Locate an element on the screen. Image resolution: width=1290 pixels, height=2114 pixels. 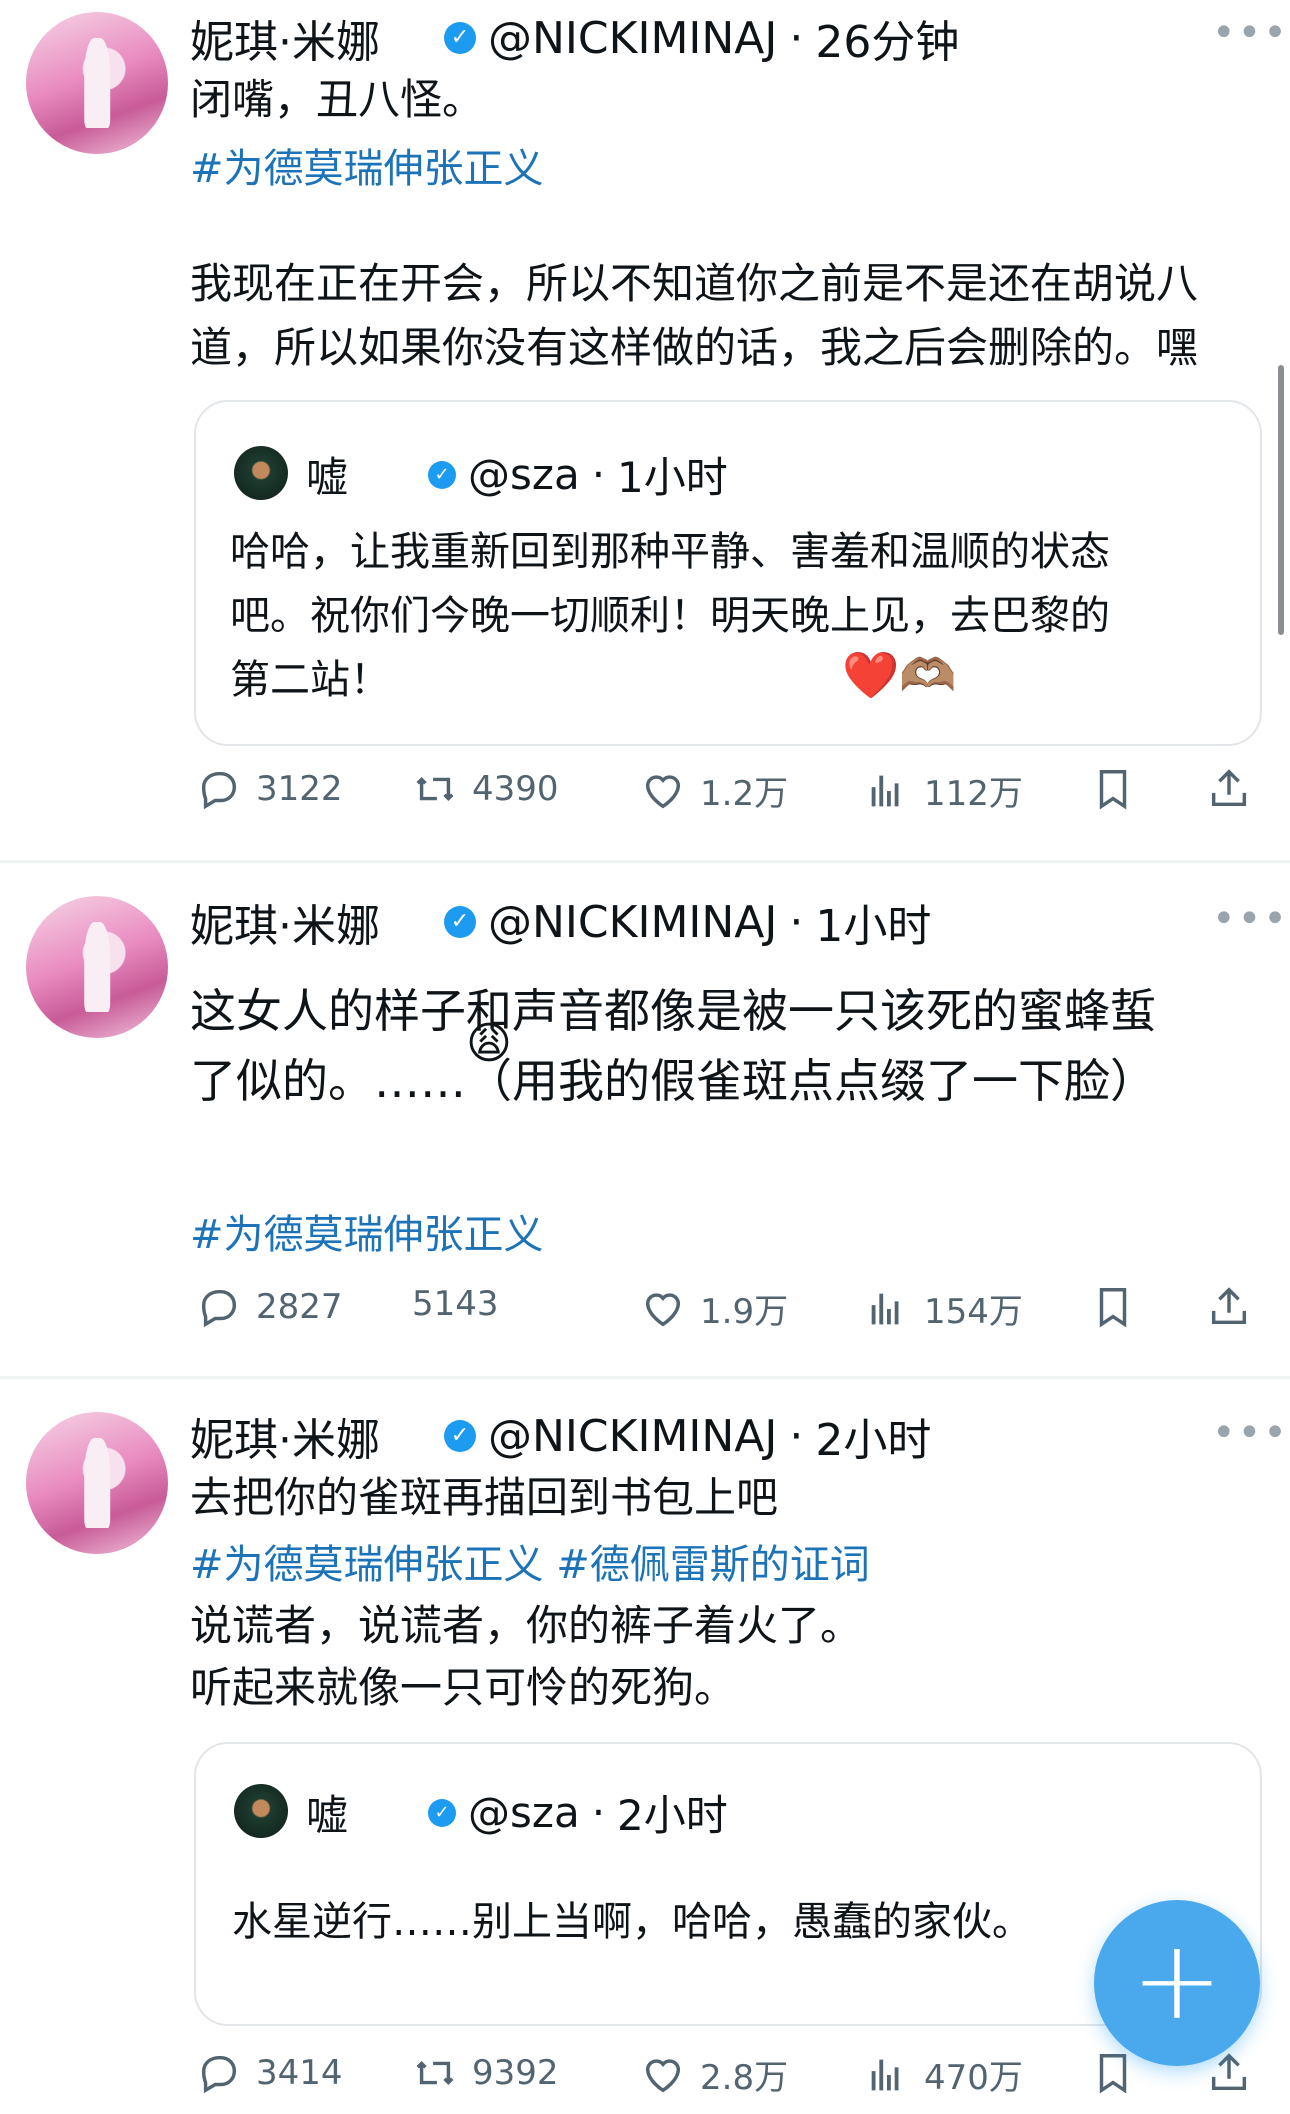
like-button: 1.9万 is located at coordinates (714, 1308).